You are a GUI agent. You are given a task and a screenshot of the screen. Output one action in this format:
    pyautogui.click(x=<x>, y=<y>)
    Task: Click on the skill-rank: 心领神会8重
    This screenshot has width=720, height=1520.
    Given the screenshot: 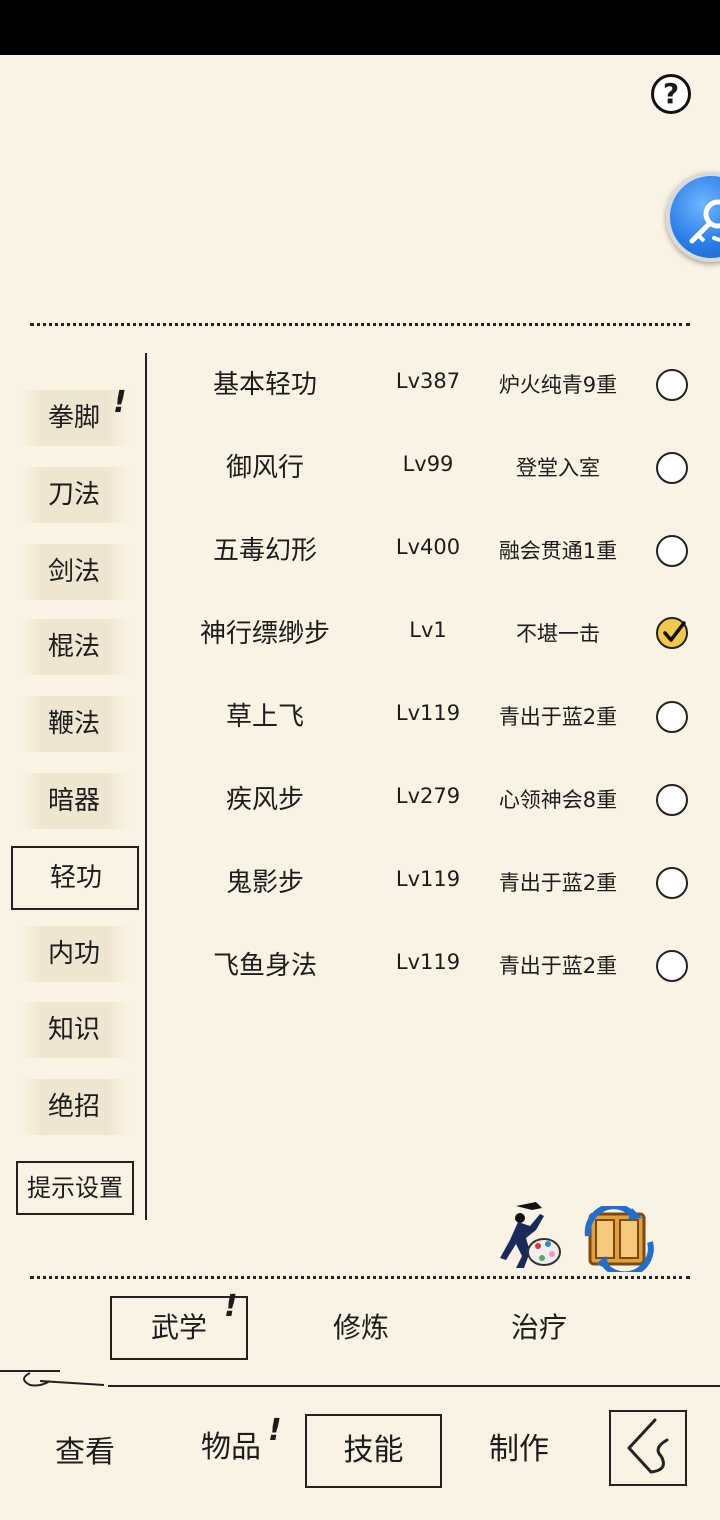 What is the action you would take?
    pyautogui.click(x=558, y=800)
    